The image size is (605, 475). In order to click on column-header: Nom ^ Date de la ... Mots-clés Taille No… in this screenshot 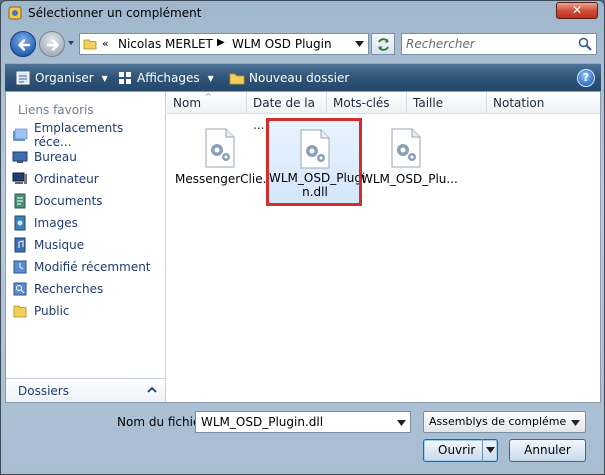, I will do `click(383, 112)`.